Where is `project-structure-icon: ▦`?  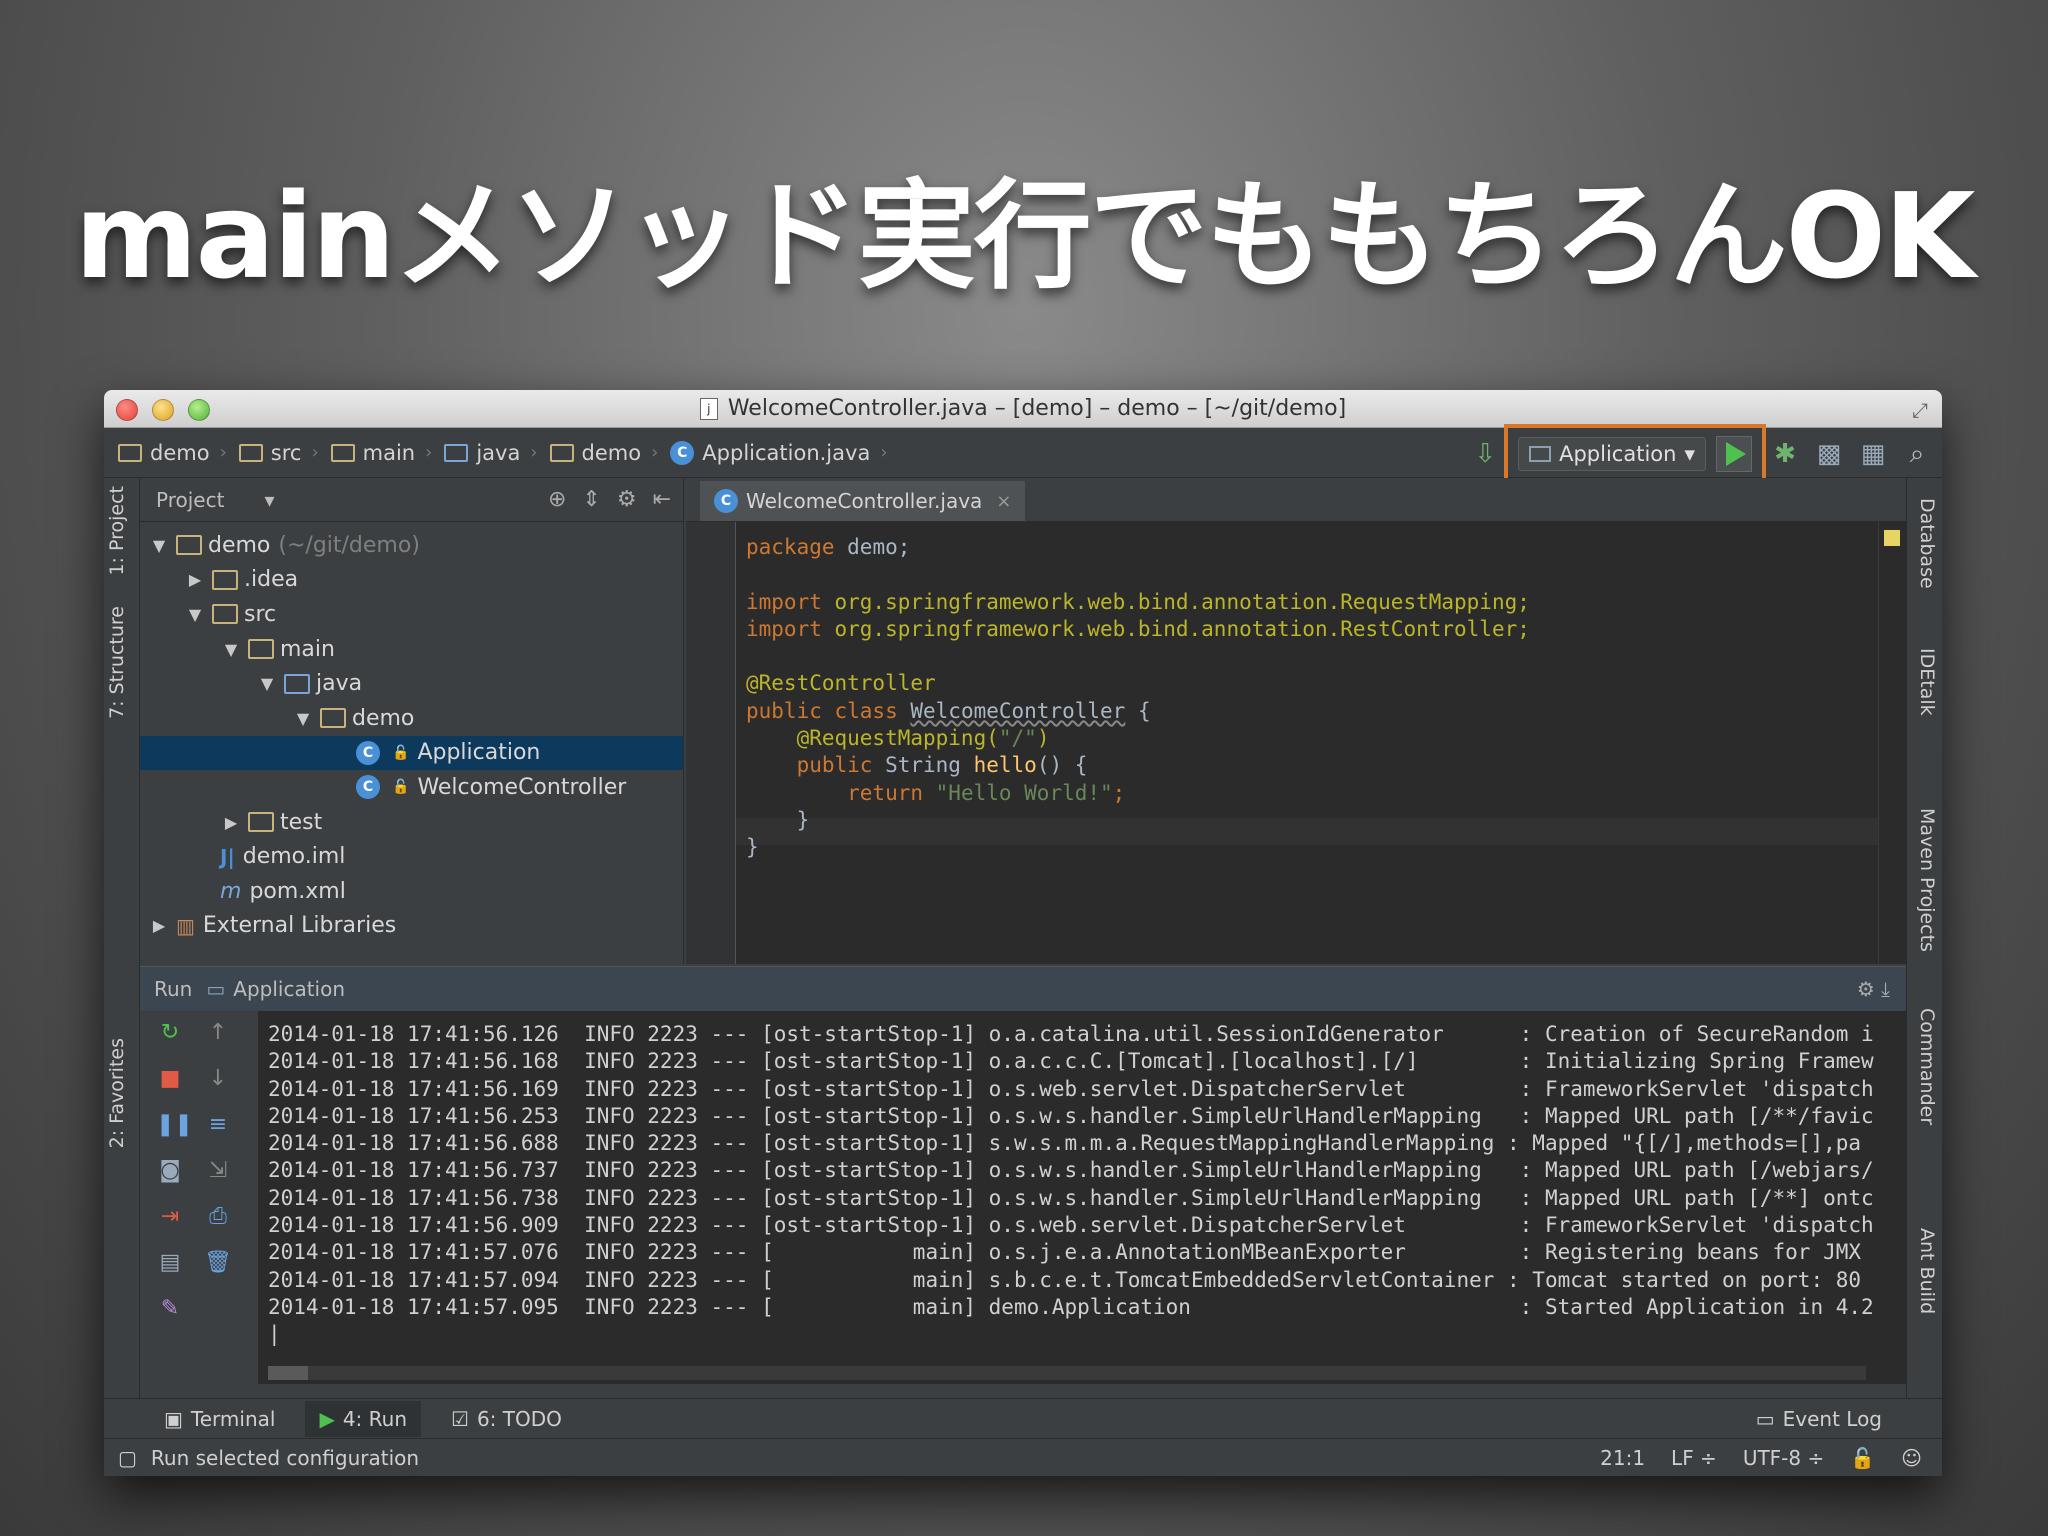
project-structure-icon: ▦ is located at coordinates (1873, 454).